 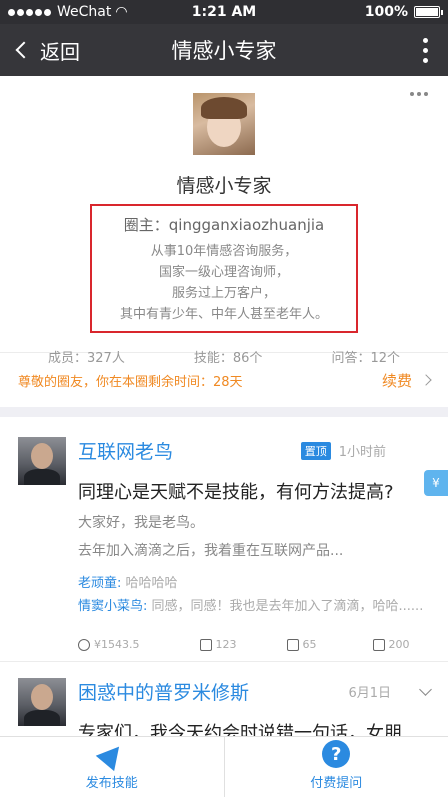 I want to click on paper-plane-icon, so click(x=112, y=755).